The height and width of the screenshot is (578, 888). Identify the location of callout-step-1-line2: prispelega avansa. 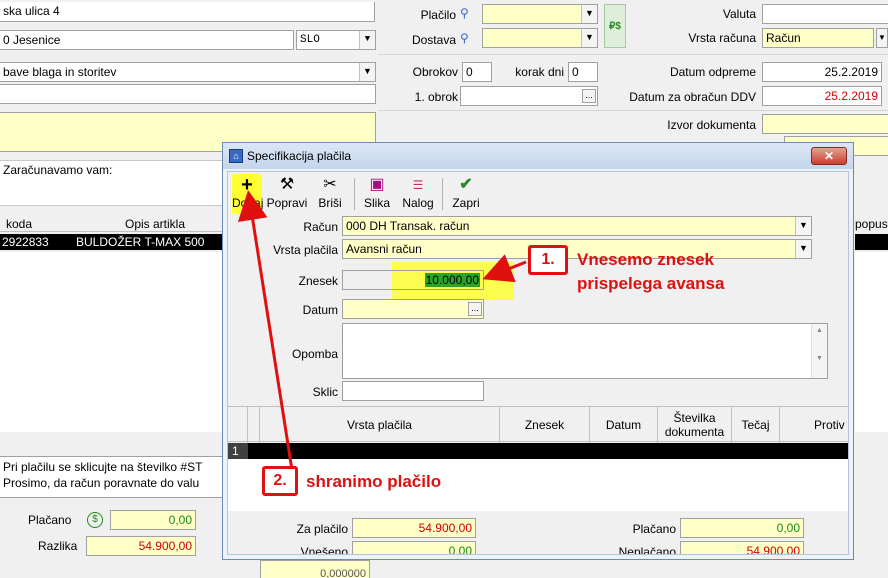
(651, 283).